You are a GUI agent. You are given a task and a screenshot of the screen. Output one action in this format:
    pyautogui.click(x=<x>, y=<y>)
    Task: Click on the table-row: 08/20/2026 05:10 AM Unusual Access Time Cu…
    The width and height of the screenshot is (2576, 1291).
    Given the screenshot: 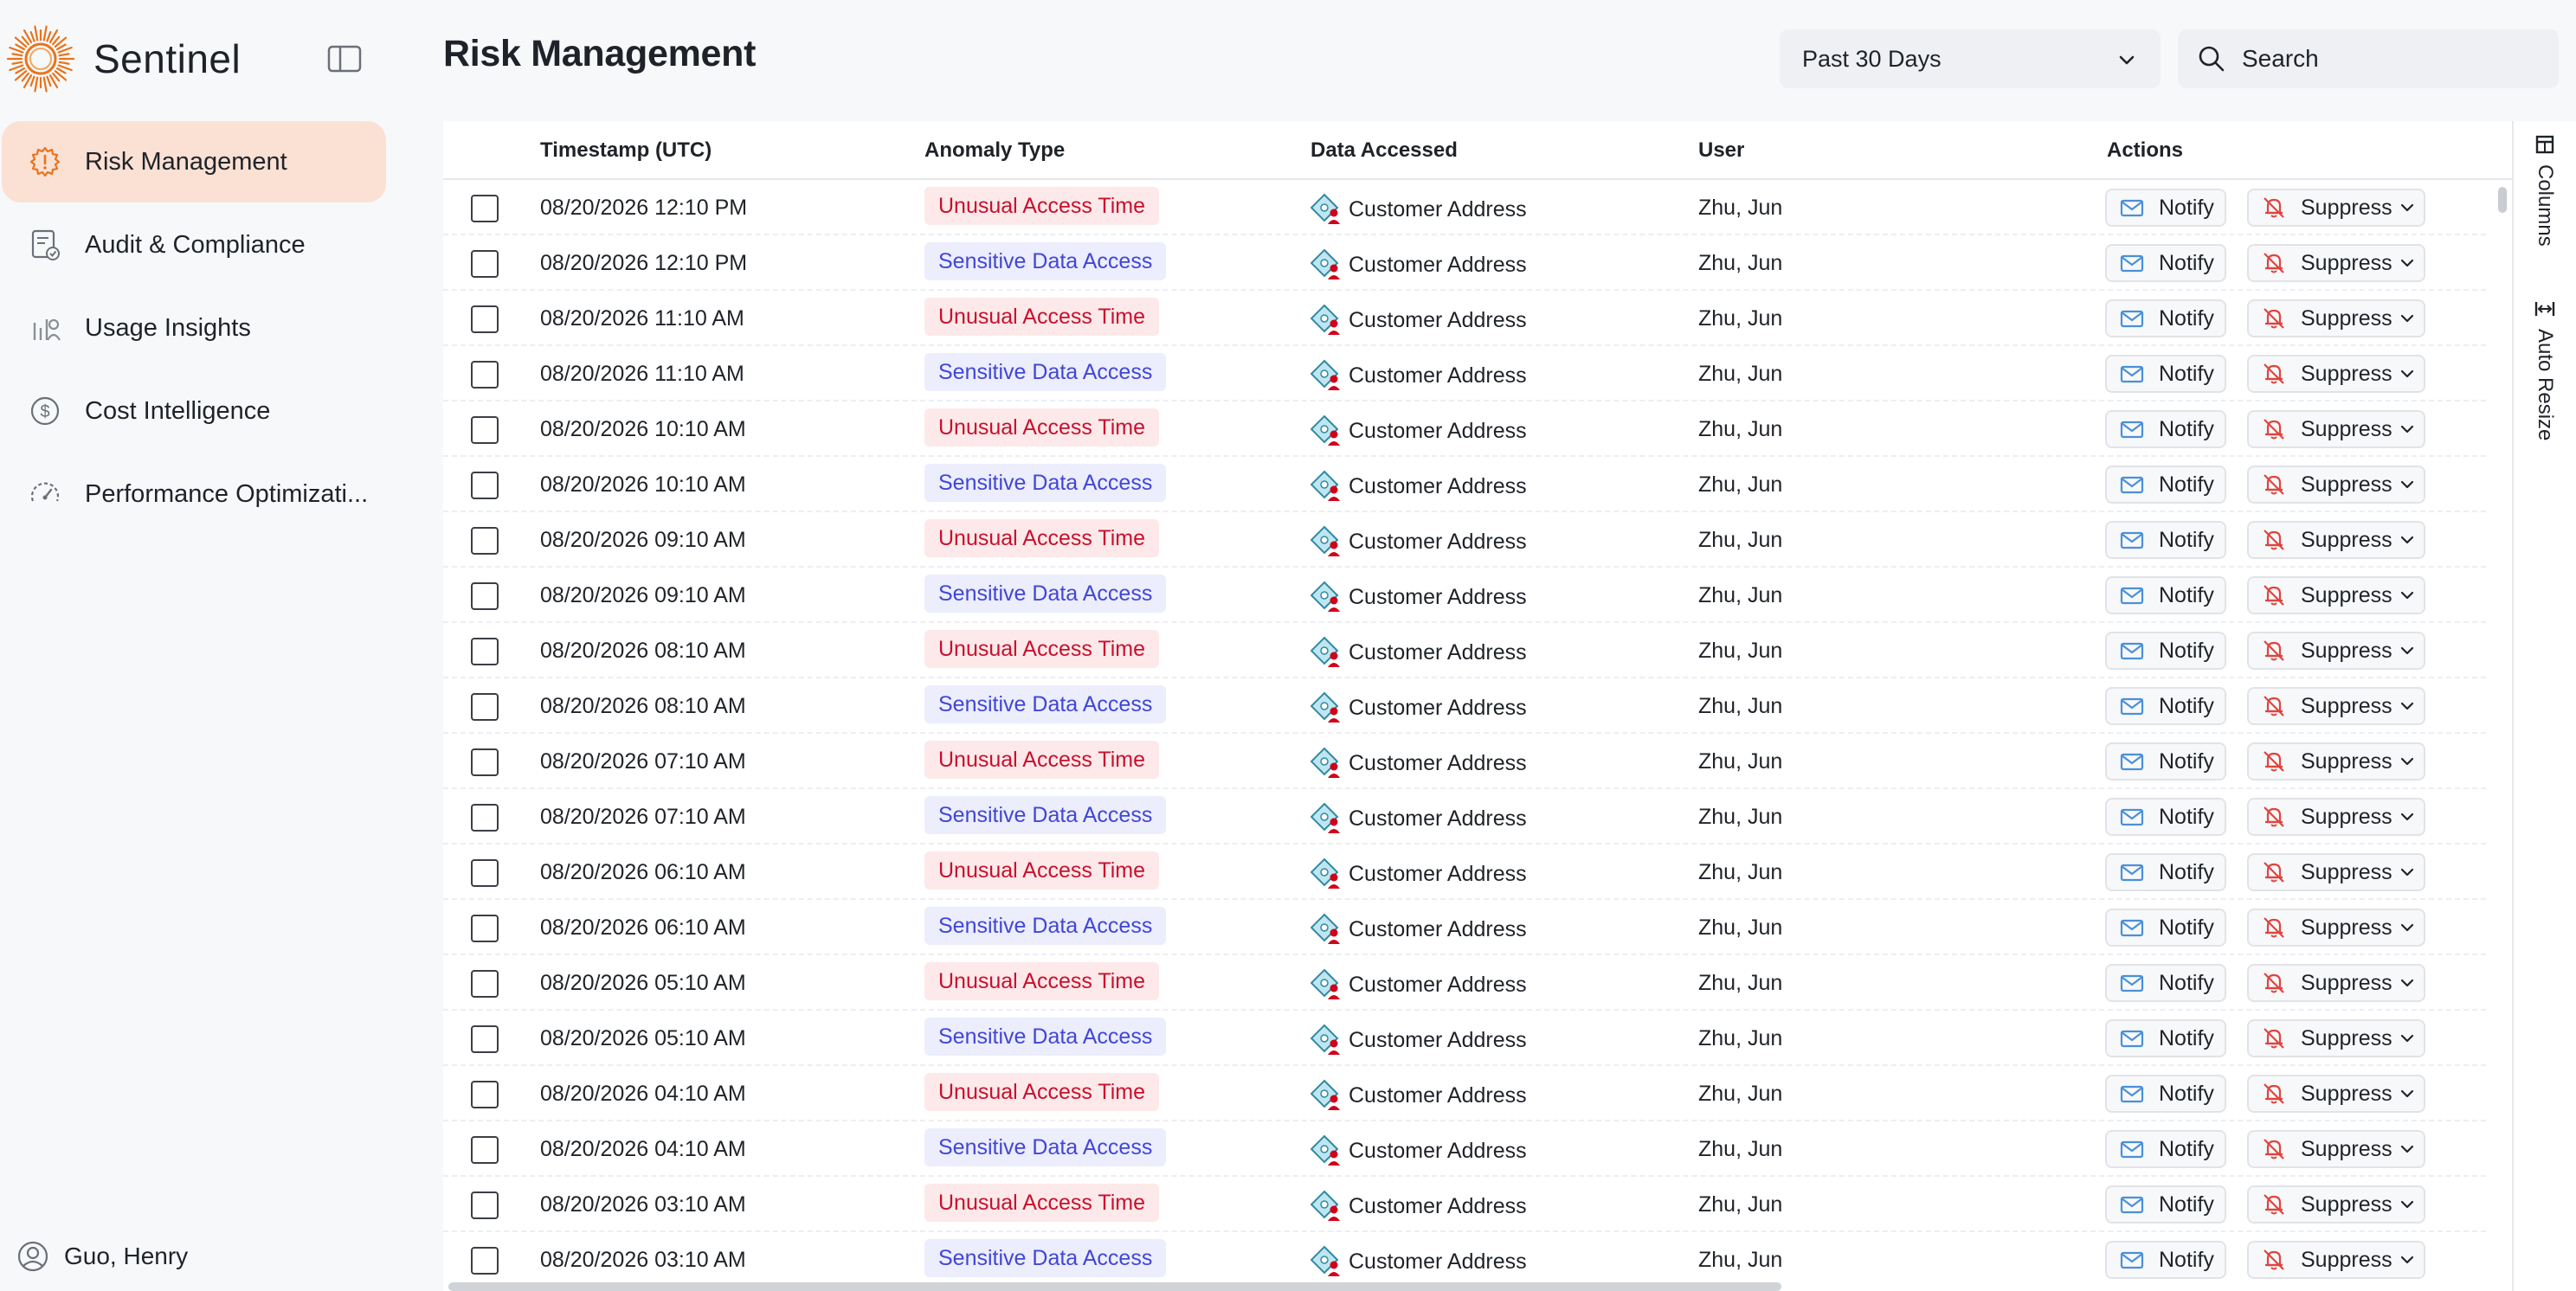 What is the action you would take?
    pyautogui.click(x=1464, y=983)
    